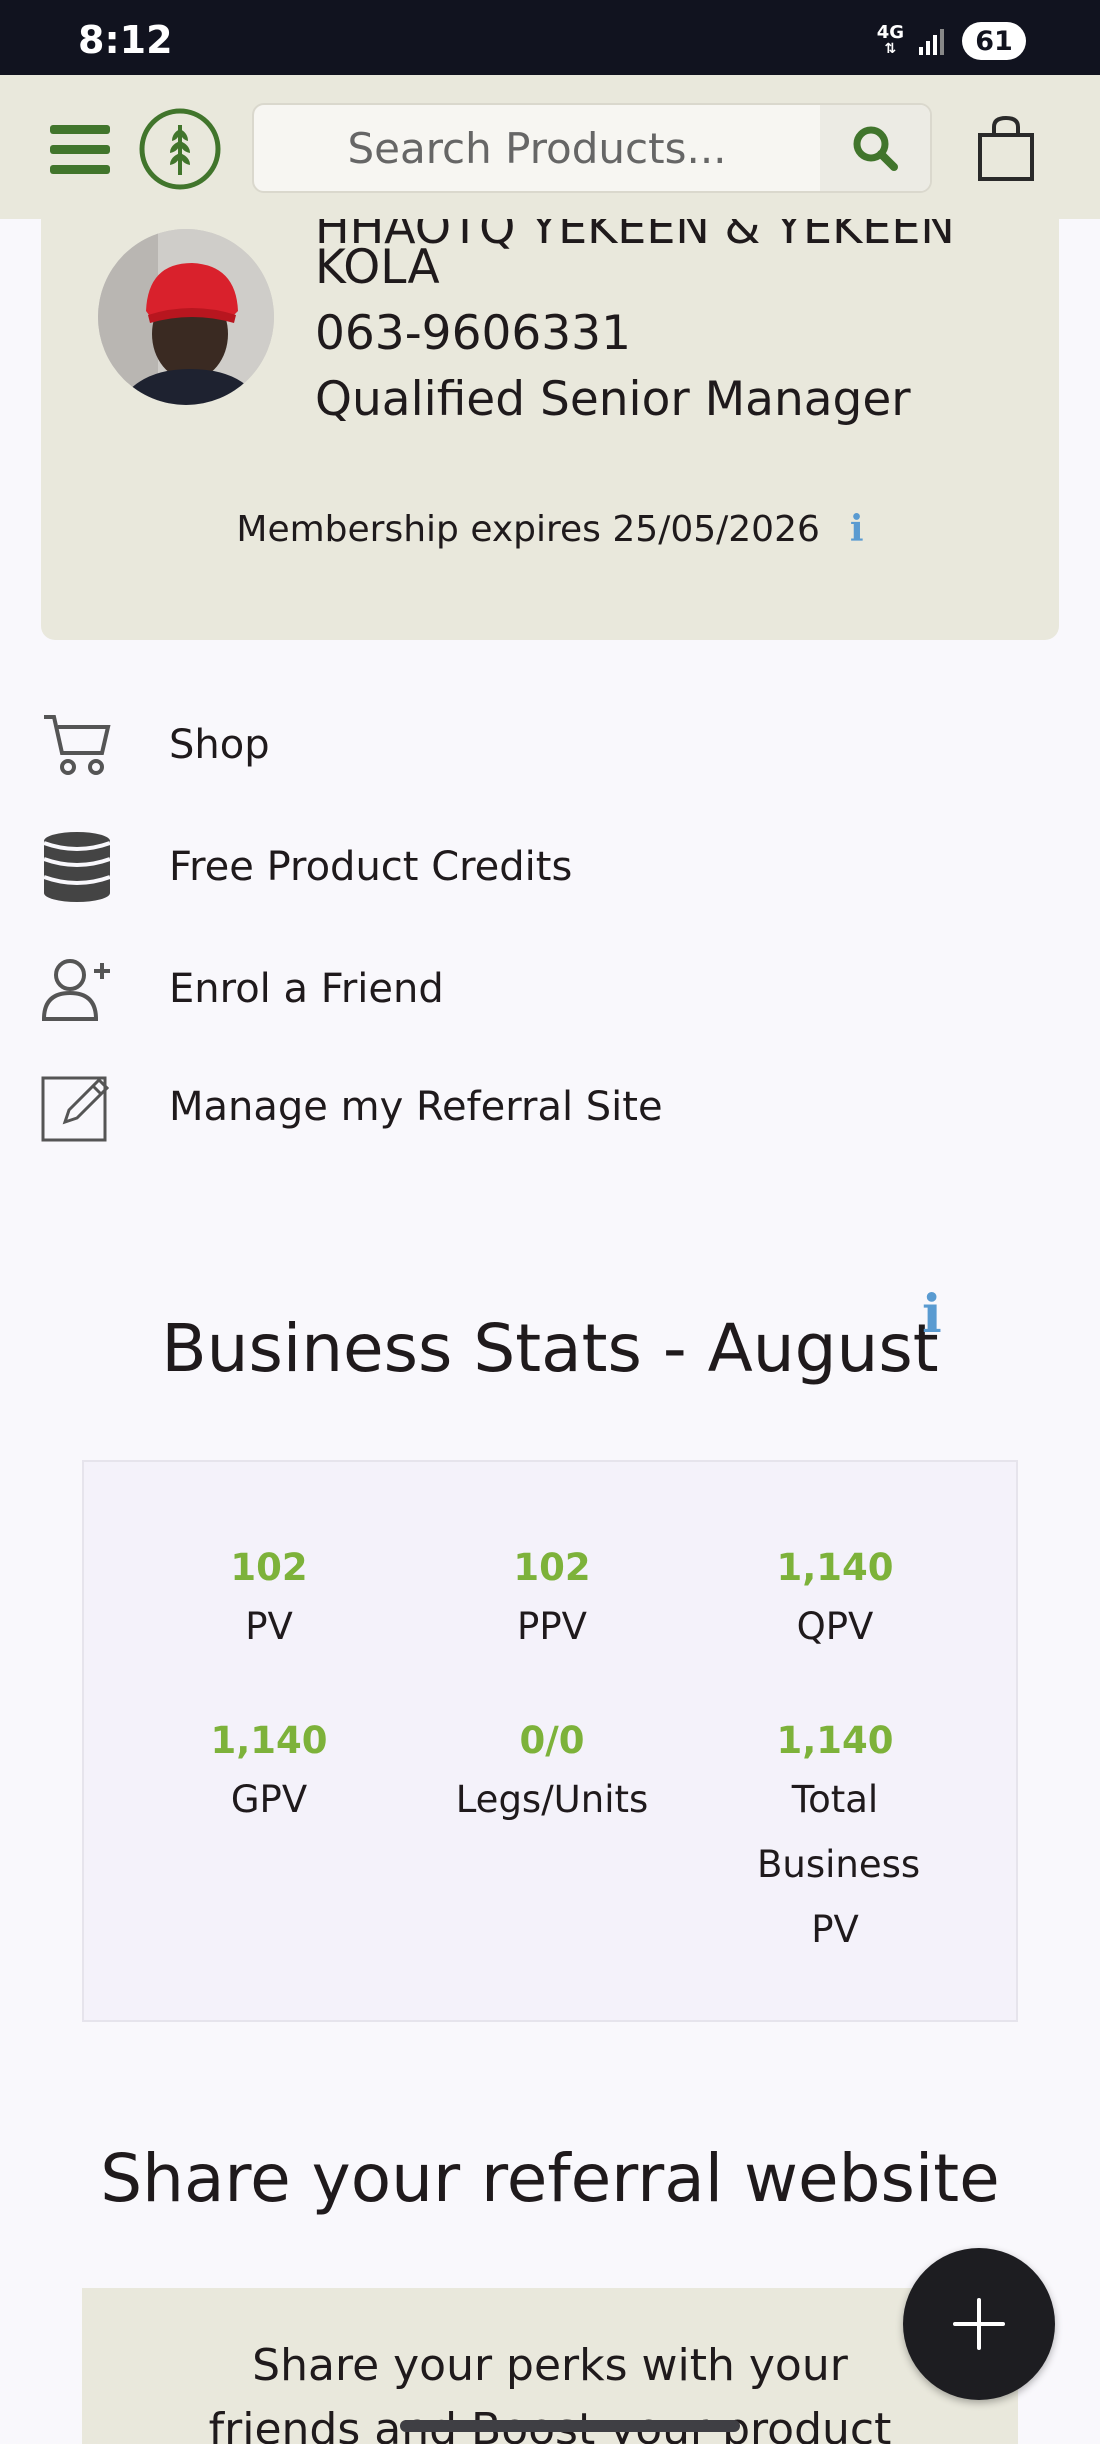 The width and height of the screenshot is (1100, 2444). Describe the element at coordinates (269, 1799) in the screenshot. I see `stat-label: GPV` at that location.